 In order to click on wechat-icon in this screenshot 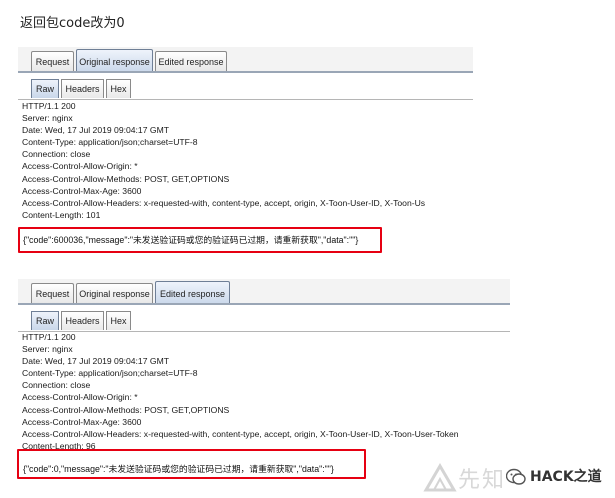, I will do `click(516, 476)`.